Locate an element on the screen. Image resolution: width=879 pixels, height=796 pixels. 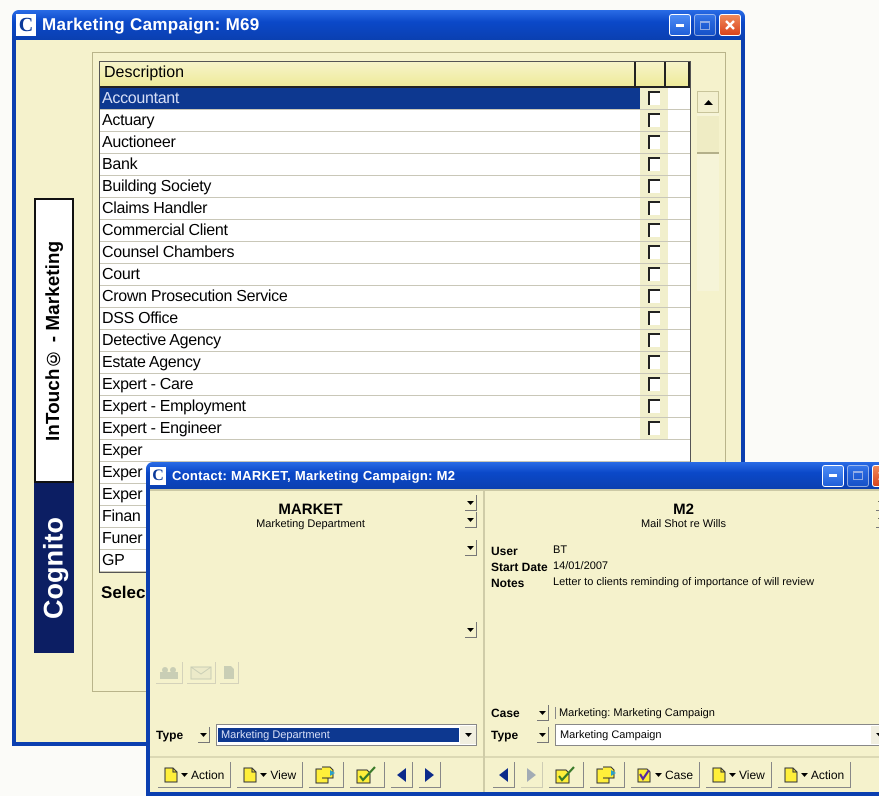
list-item: Bank is located at coordinates (120, 164).